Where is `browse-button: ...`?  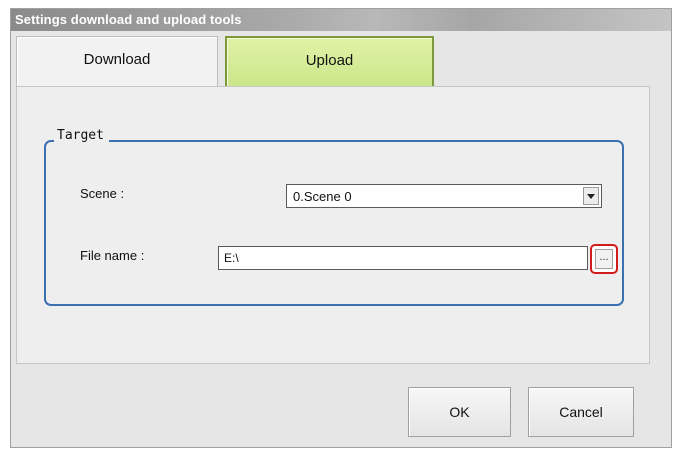
browse-button: ... is located at coordinates (604, 259).